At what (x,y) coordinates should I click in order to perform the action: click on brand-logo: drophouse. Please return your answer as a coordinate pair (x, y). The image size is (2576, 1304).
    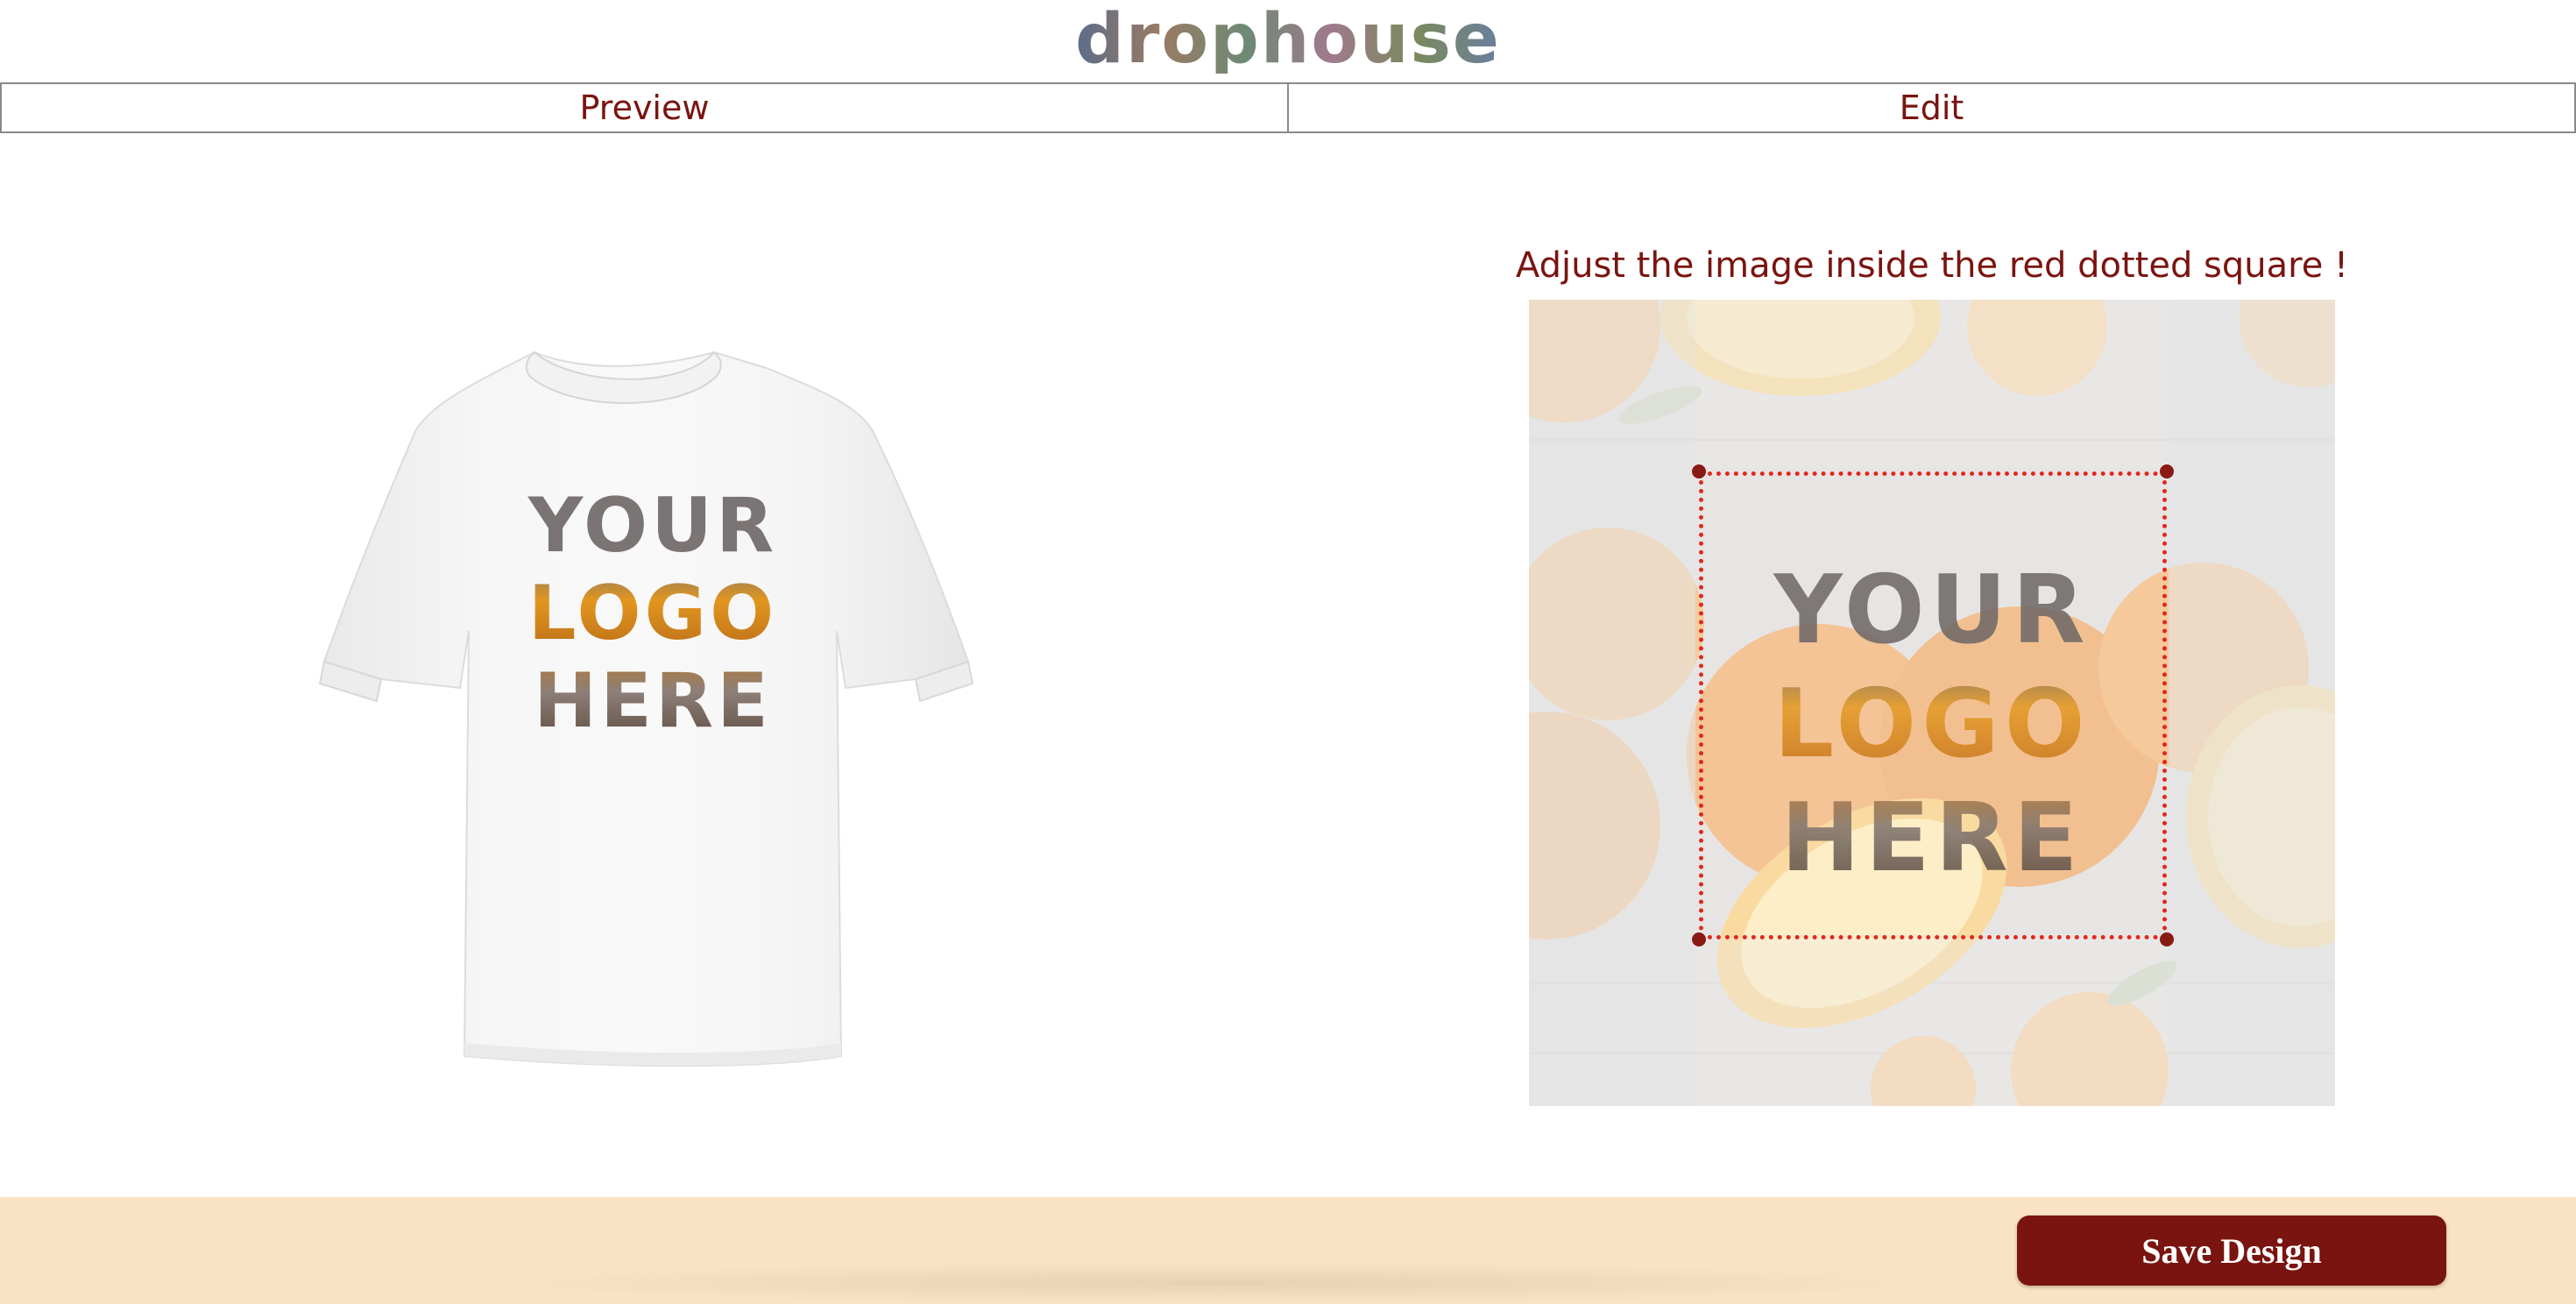
    Looking at the image, I should click on (1288, 39).